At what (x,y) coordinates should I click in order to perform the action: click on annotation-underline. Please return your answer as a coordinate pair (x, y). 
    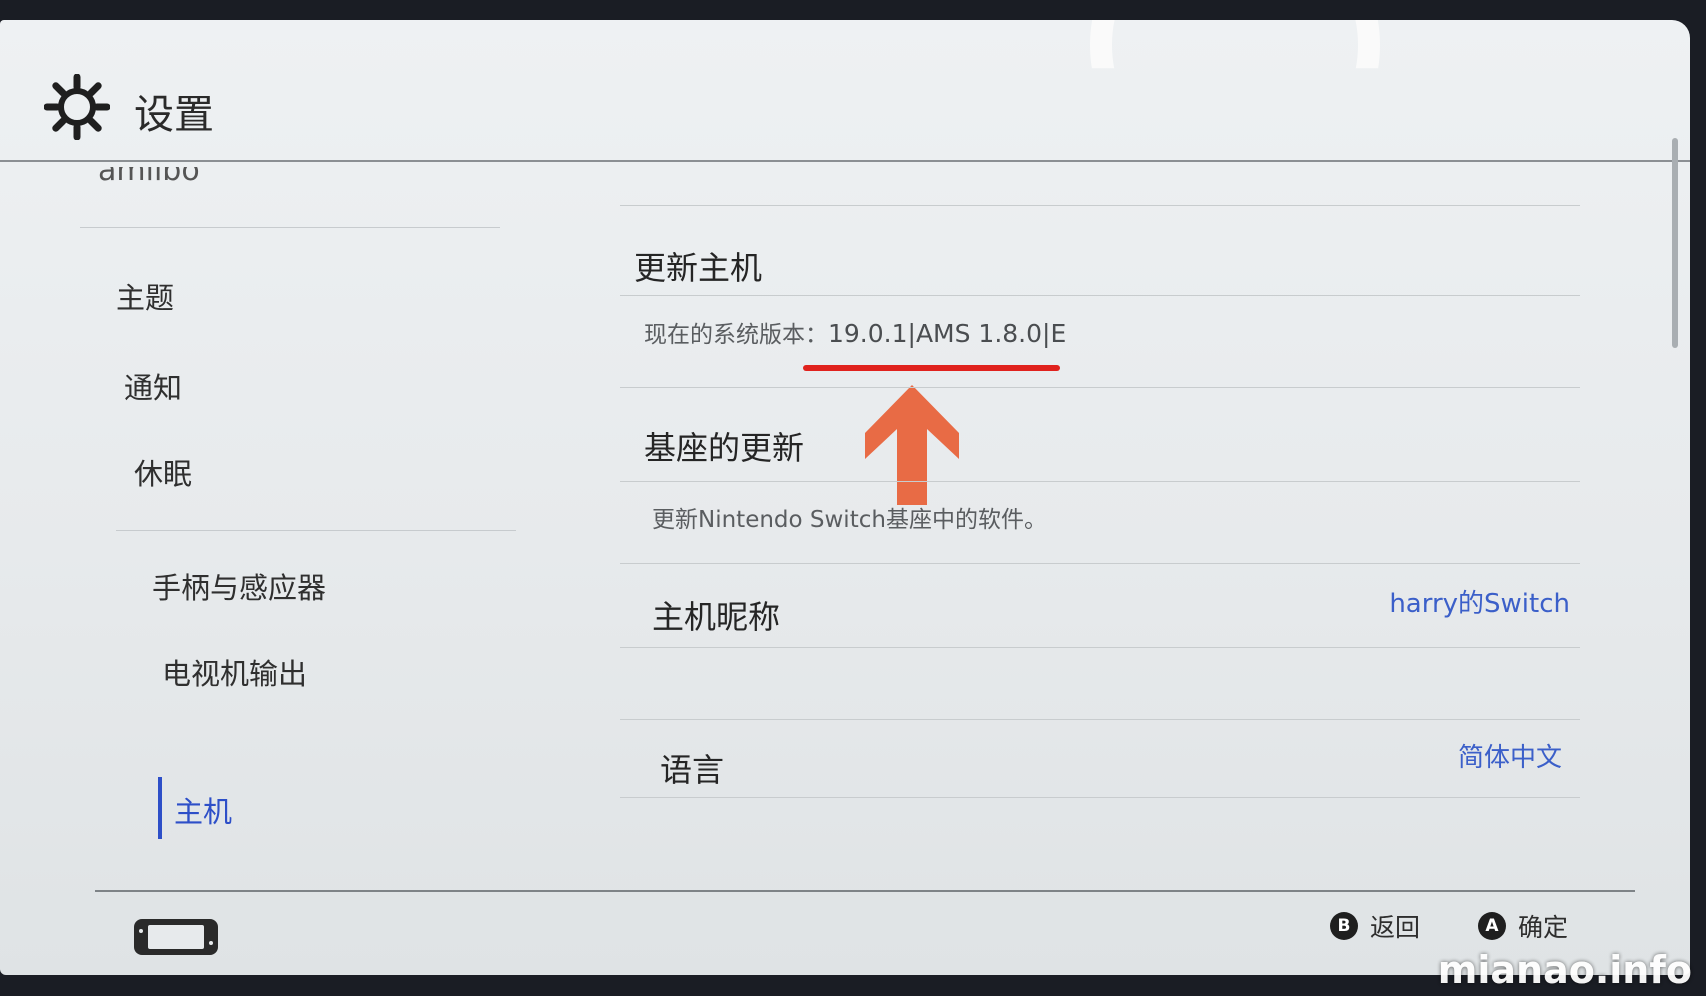
    Looking at the image, I should click on (931, 368).